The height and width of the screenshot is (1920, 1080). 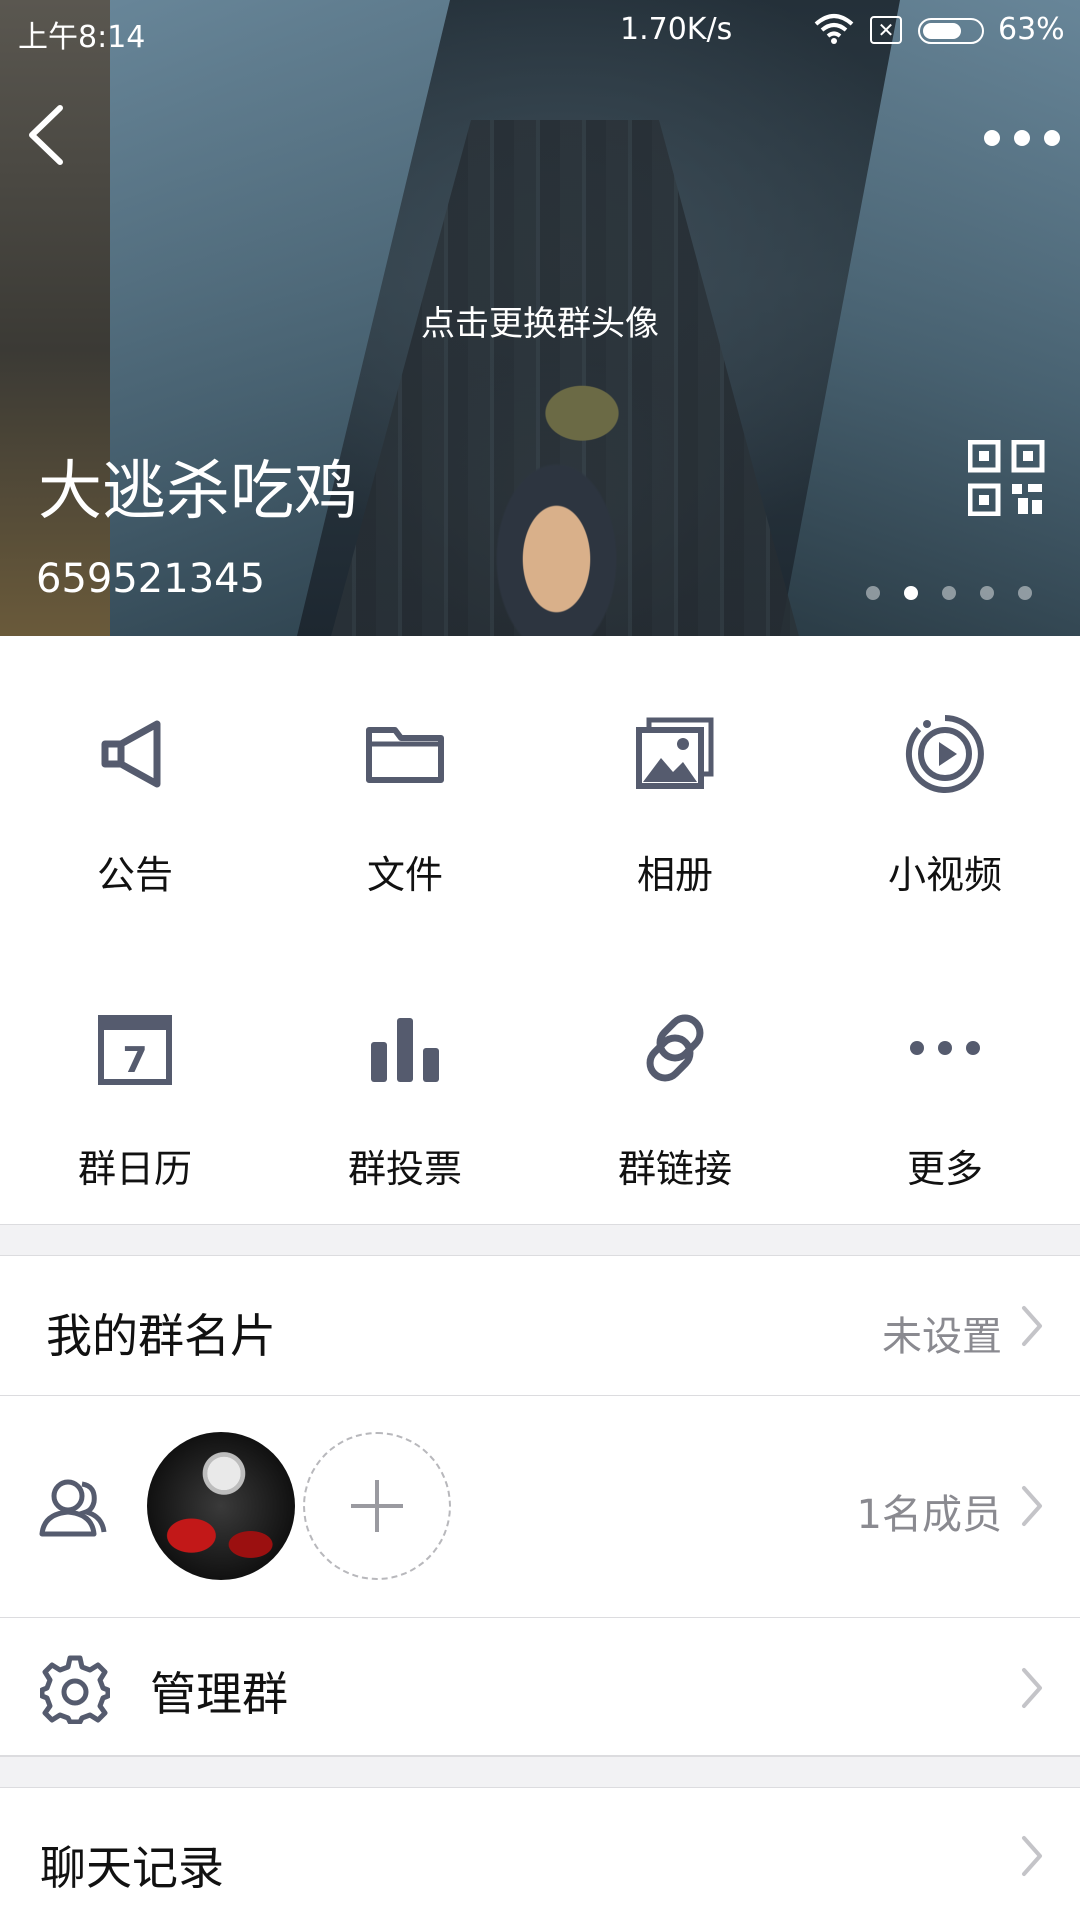 What do you see at coordinates (198, 492) in the screenshot?
I see `group-name: 大逃杀吃鸡` at bounding box center [198, 492].